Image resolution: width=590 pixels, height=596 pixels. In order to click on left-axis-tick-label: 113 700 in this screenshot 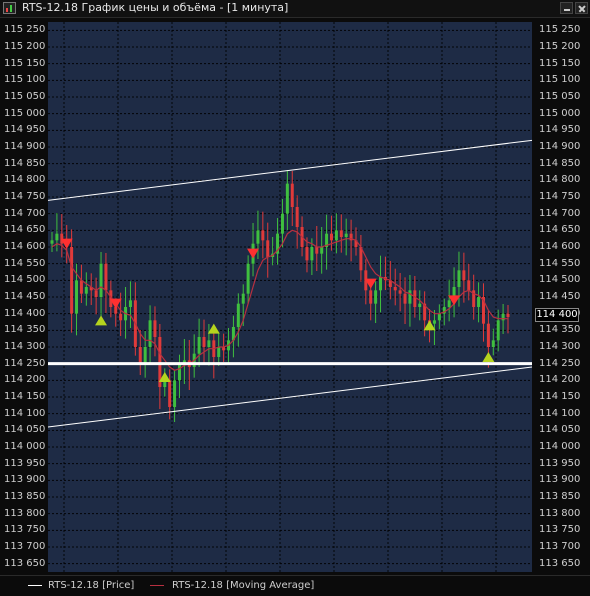, I will do `click(25, 546)`.